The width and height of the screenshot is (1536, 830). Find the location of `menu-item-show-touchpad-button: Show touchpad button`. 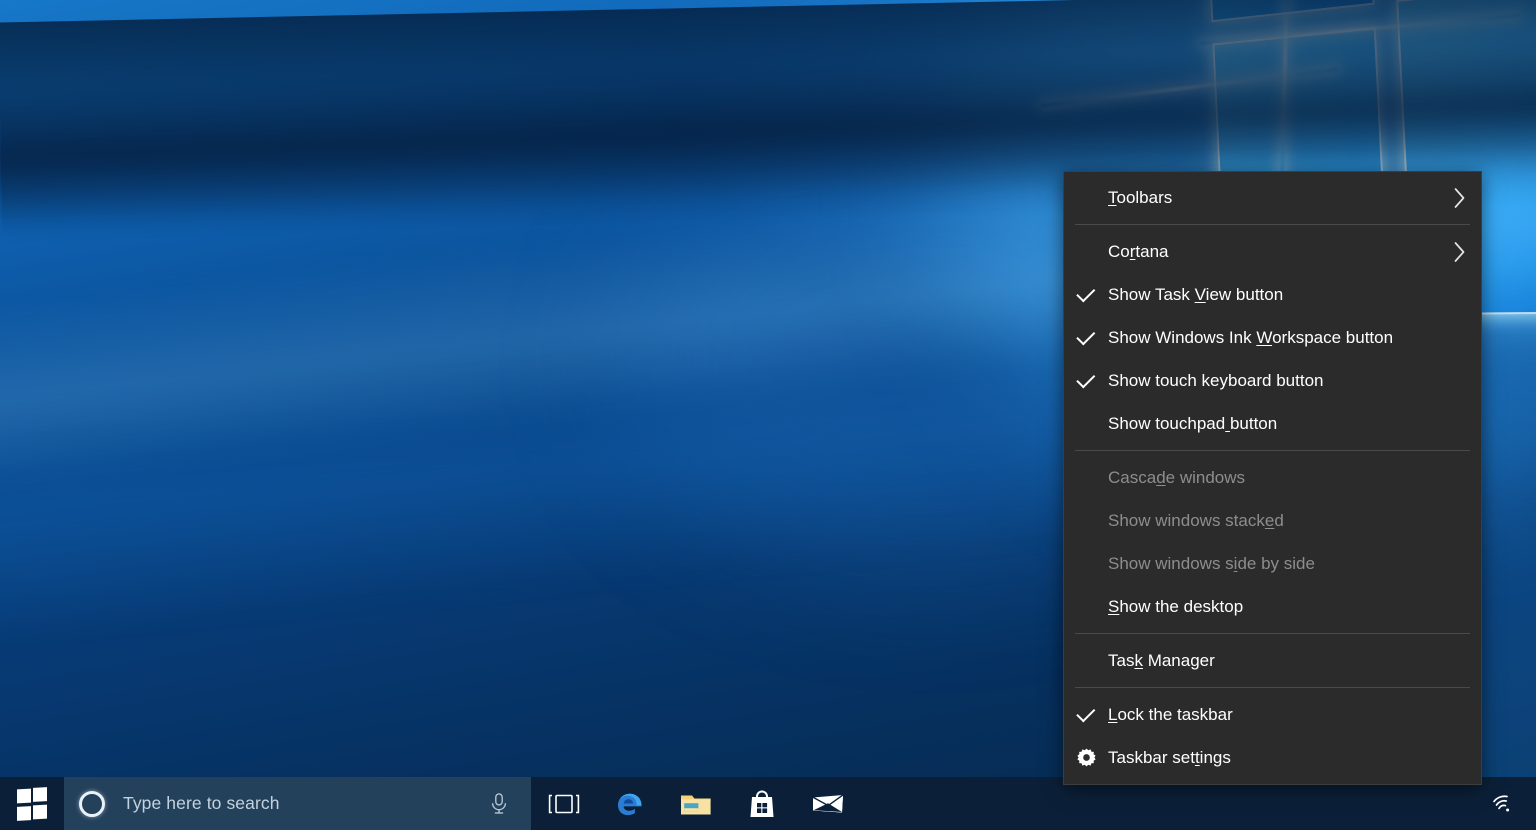

menu-item-show-touchpad-button: Show touchpad button is located at coordinates (1272, 423).